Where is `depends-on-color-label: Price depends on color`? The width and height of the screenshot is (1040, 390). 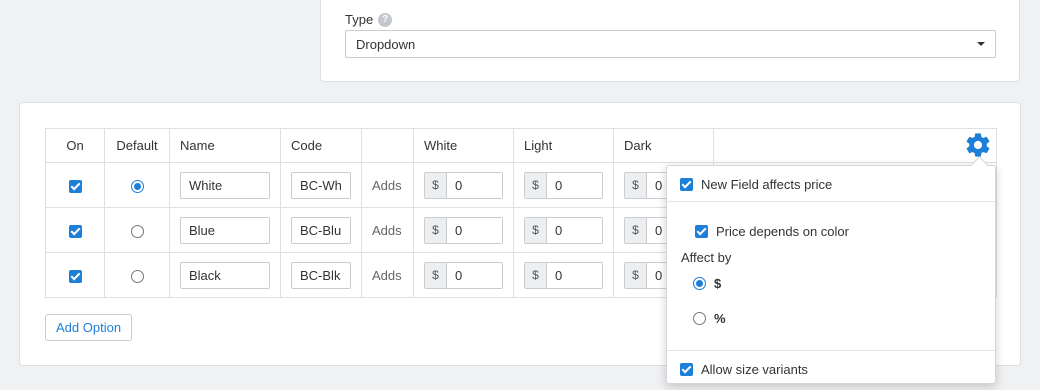
depends-on-color-label: Price depends on color is located at coordinates (782, 231).